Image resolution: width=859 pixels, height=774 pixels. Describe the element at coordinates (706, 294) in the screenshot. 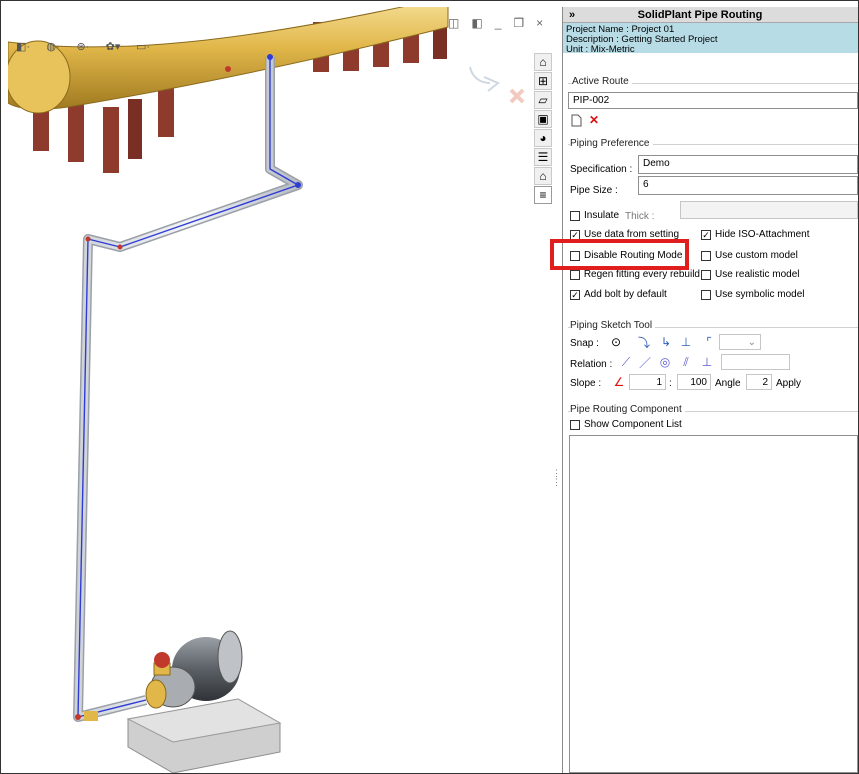

I see `use-symbolic-box` at that location.